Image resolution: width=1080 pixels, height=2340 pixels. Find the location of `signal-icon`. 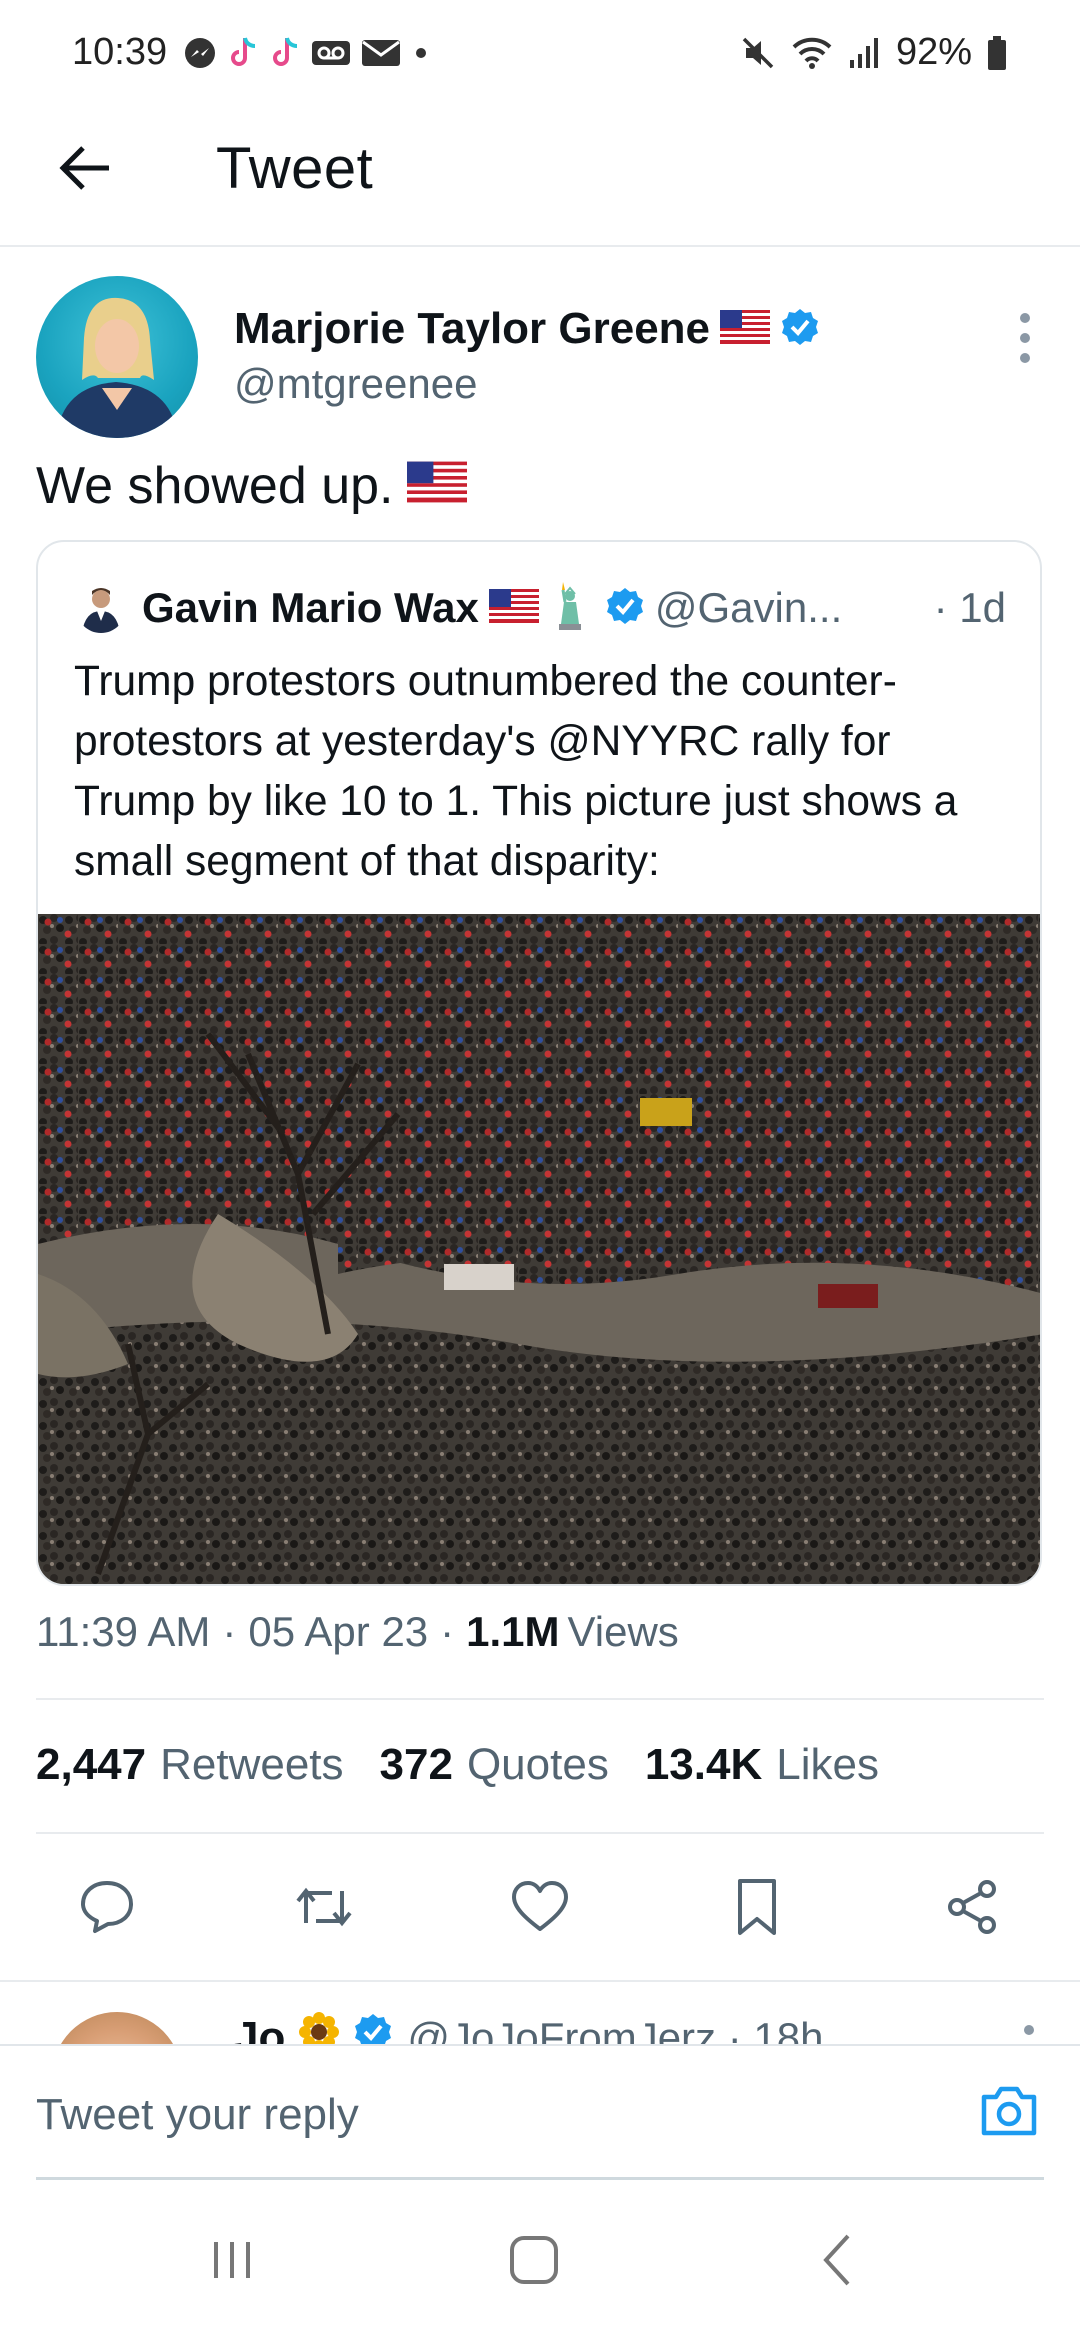

signal-icon is located at coordinates (865, 53).